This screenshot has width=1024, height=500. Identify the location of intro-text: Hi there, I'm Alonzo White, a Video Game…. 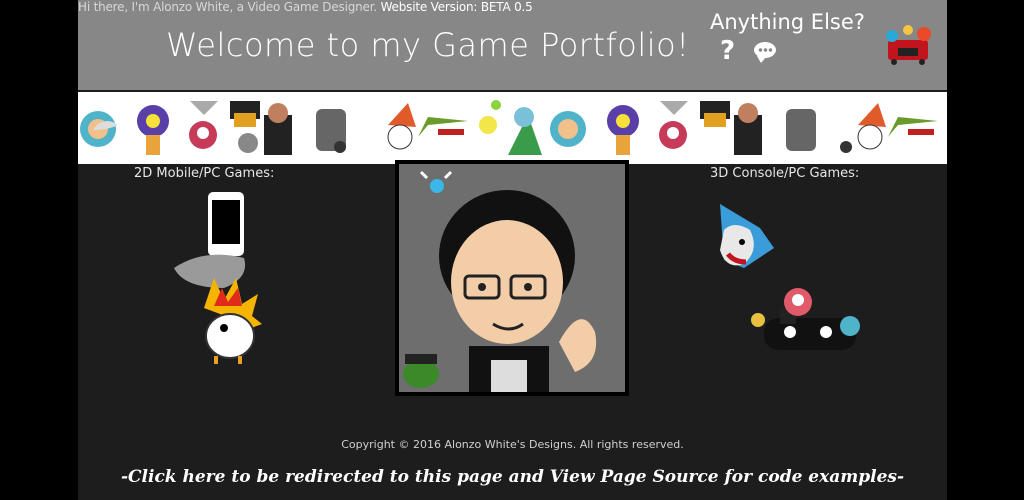
(305, 7).